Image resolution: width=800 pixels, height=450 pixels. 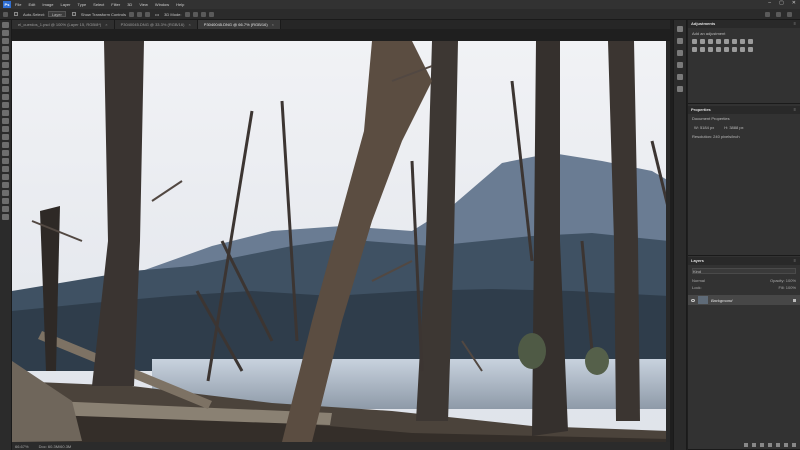 I want to click on 3d-roll-icon, so click(x=195, y=14).